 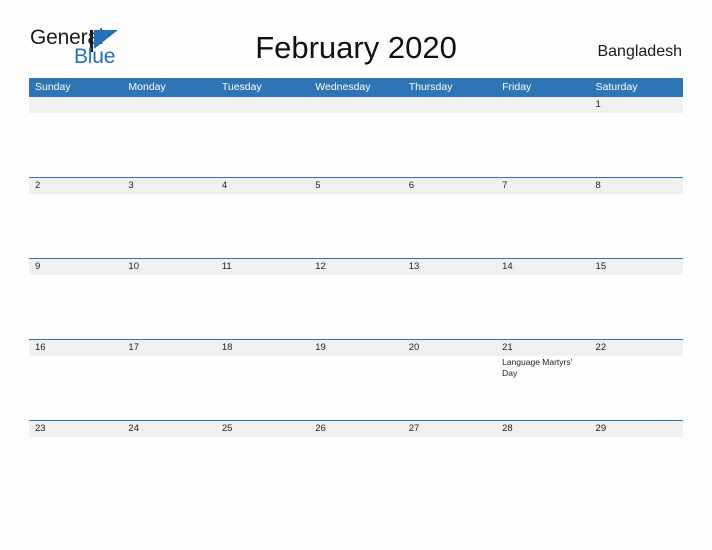 I want to click on day-number: 14, so click(x=542, y=267).